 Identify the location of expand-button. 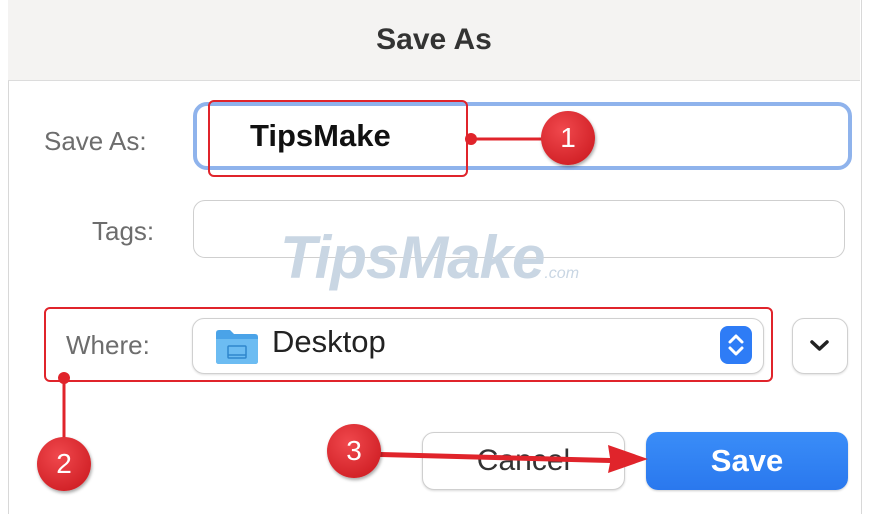
(820, 346).